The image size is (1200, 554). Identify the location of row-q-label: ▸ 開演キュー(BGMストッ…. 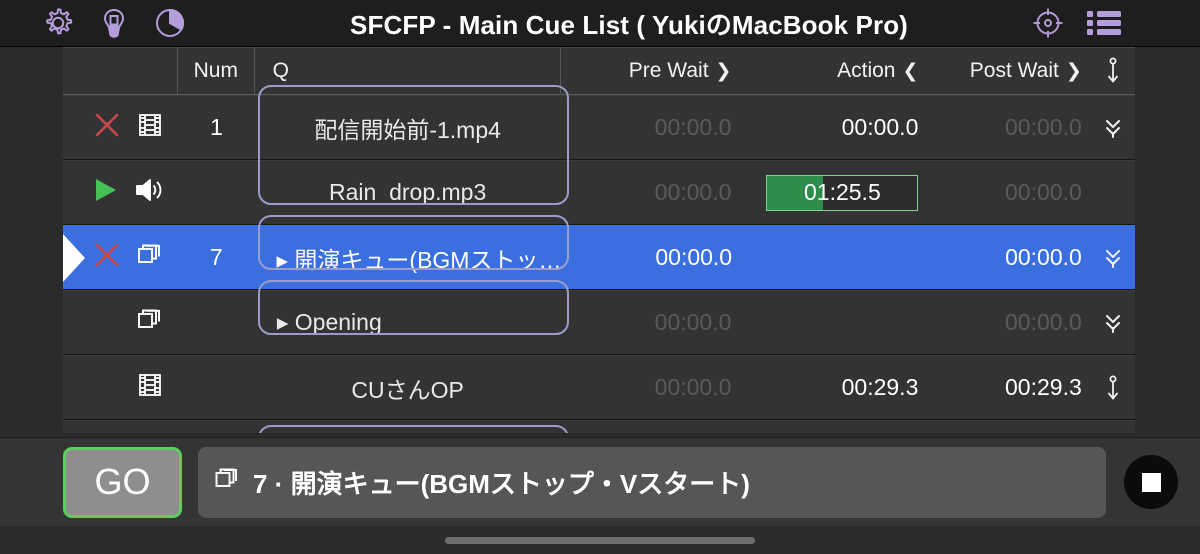
(419, 259).